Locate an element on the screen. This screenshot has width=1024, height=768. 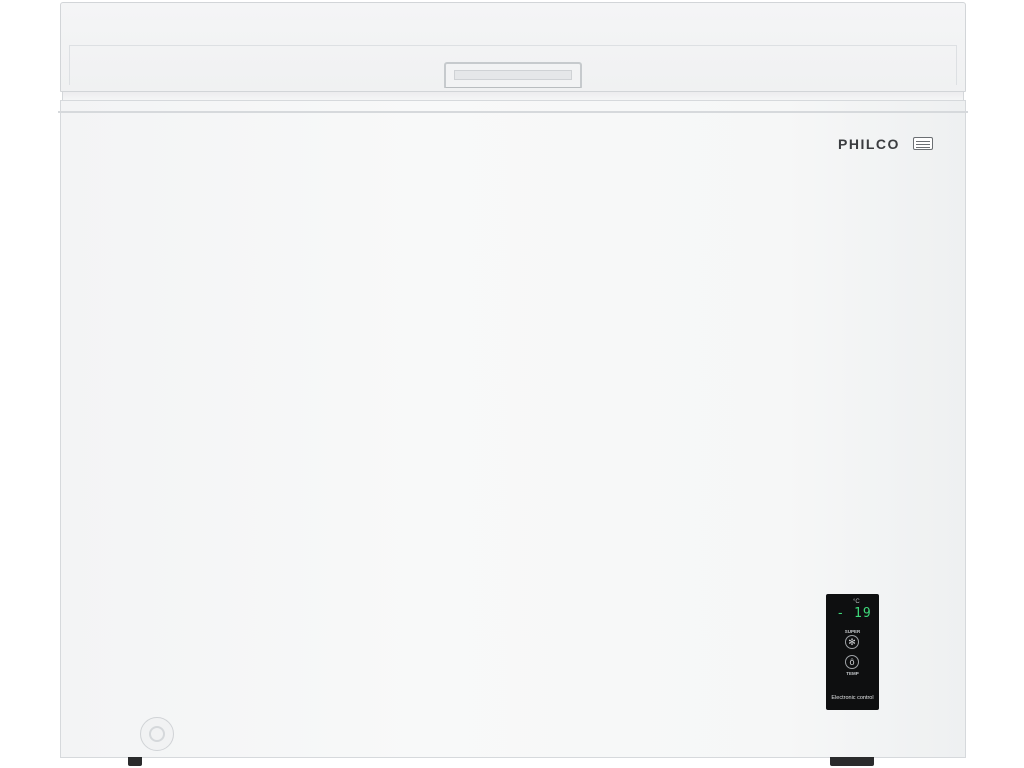
temperature-display: - 19 is located at coordinates (854, 613).